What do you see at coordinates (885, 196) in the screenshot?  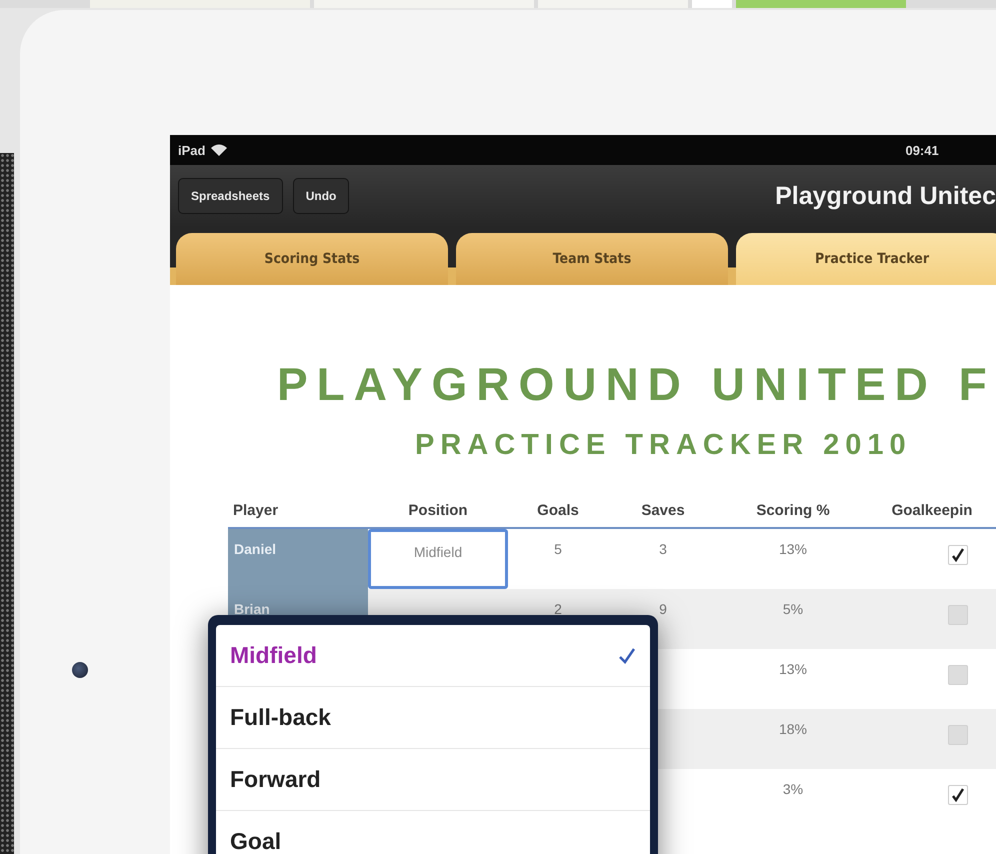 I see `toolbar-title: Playground Unitec` at bounding box center [885, 196].